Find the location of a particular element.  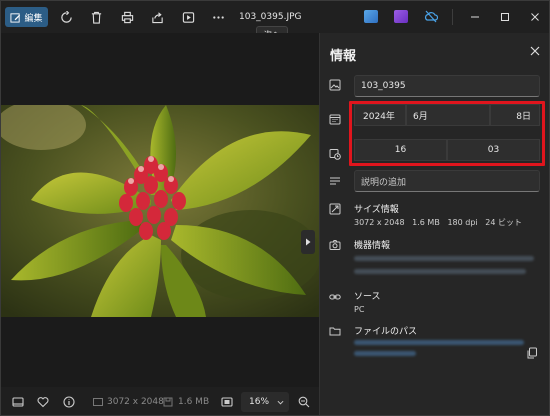

slideshow-button is located at coordinates (188, 17).